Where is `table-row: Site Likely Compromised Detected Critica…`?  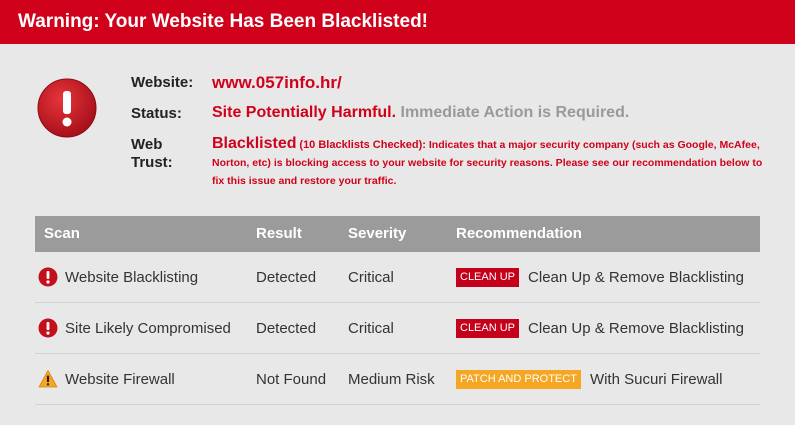 table-row: Site Likely Compromised Detected Critica… is located at coordinates (397, 328).